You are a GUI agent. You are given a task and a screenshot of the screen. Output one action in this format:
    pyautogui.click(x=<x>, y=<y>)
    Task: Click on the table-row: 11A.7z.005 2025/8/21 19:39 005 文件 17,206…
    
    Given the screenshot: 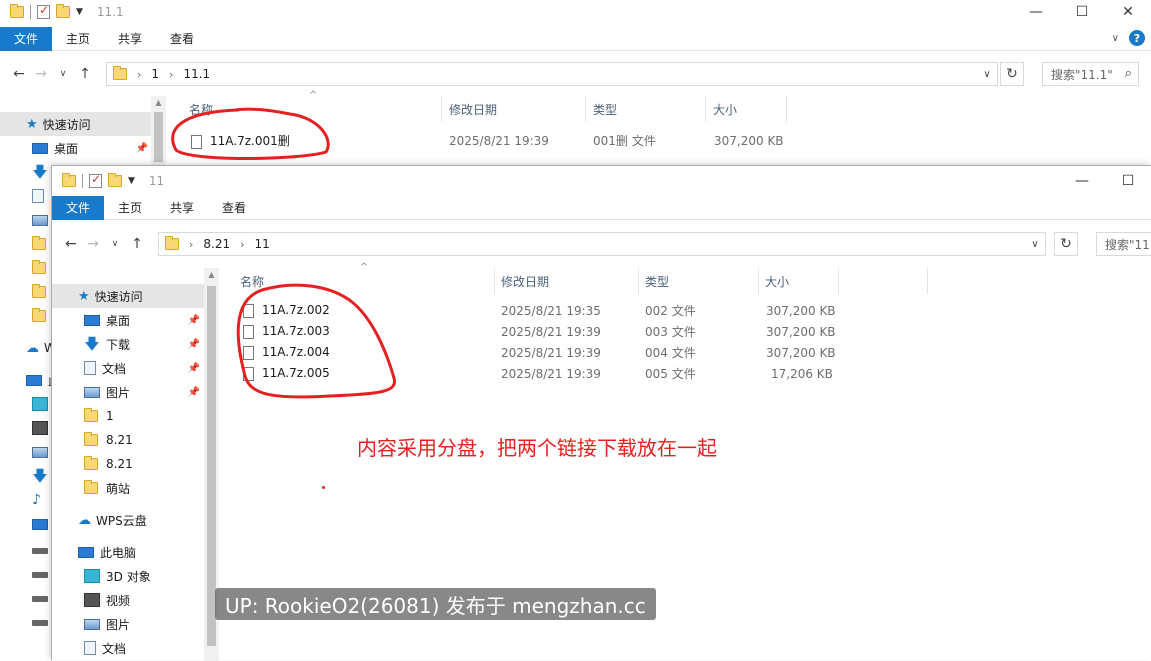 What is the action you would take?
    pyautogui.click(x=685, y=373)
    